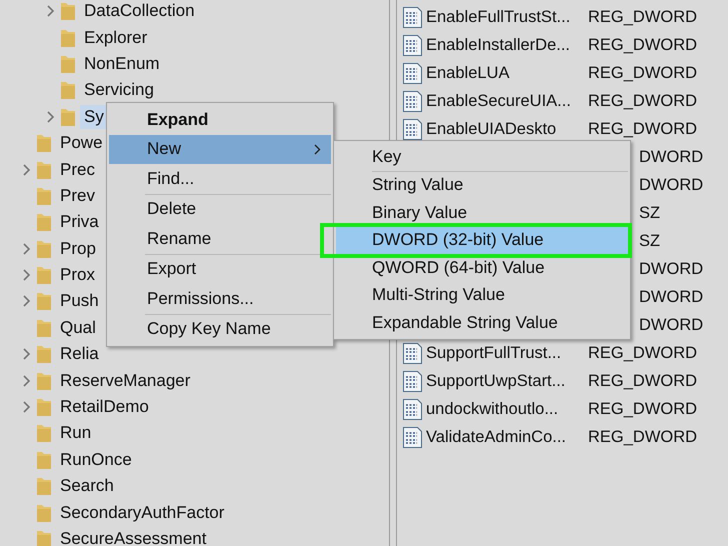 The height and width of the screenshot is (546, 728). I want to click on tree-item: SecureAssessment, so click(133, 536).